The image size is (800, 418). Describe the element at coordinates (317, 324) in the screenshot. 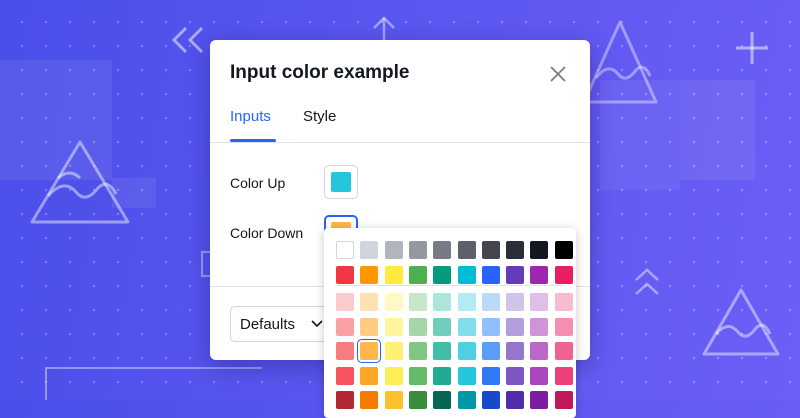

I see `chevron-down-icon` at that location.